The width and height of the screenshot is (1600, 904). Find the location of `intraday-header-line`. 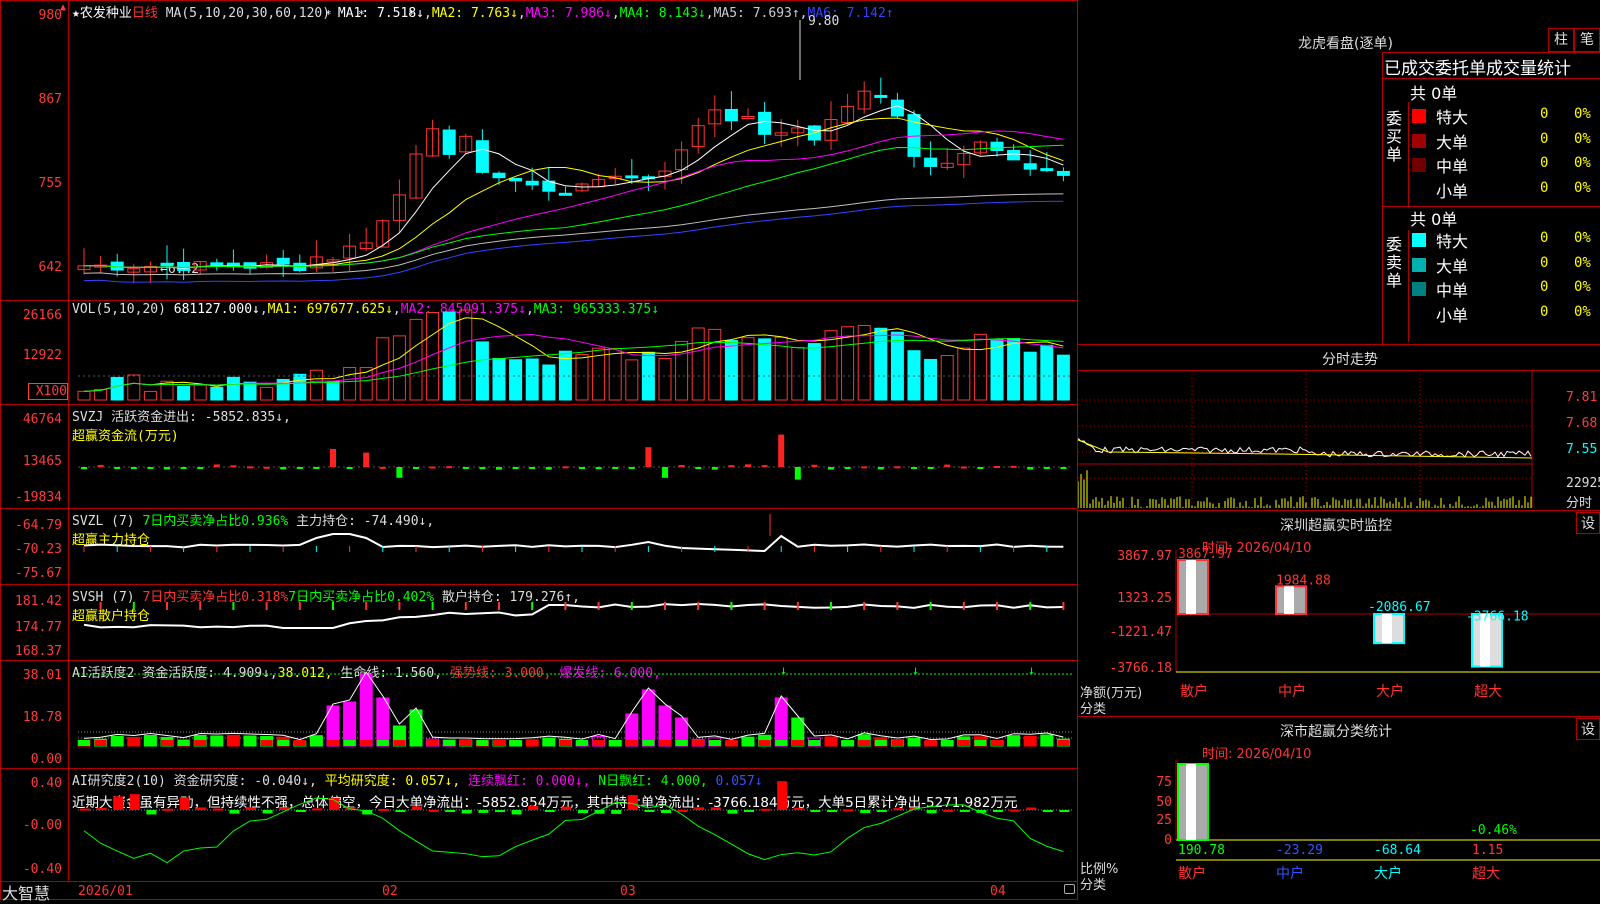

intraday-header-line is located at coordinates (1339, 344).